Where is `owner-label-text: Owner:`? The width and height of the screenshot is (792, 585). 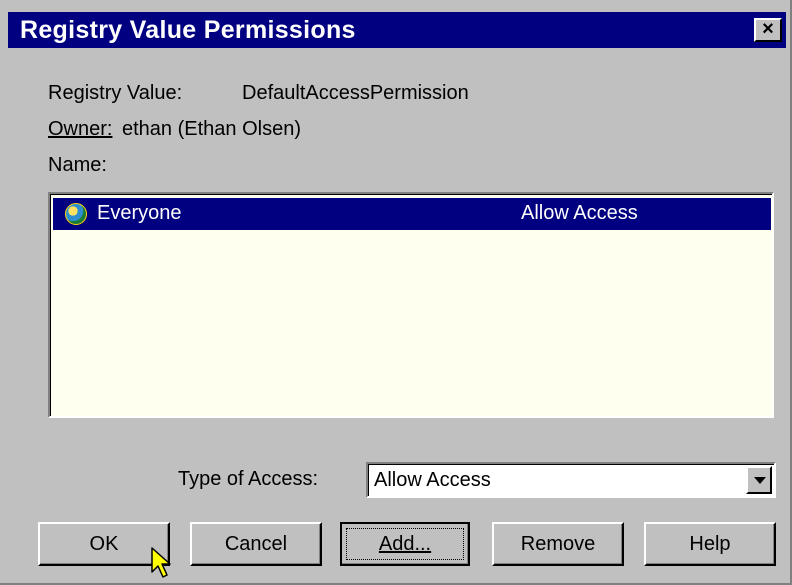 owner-label-text: Owner: is located at coordinates (80, 129).